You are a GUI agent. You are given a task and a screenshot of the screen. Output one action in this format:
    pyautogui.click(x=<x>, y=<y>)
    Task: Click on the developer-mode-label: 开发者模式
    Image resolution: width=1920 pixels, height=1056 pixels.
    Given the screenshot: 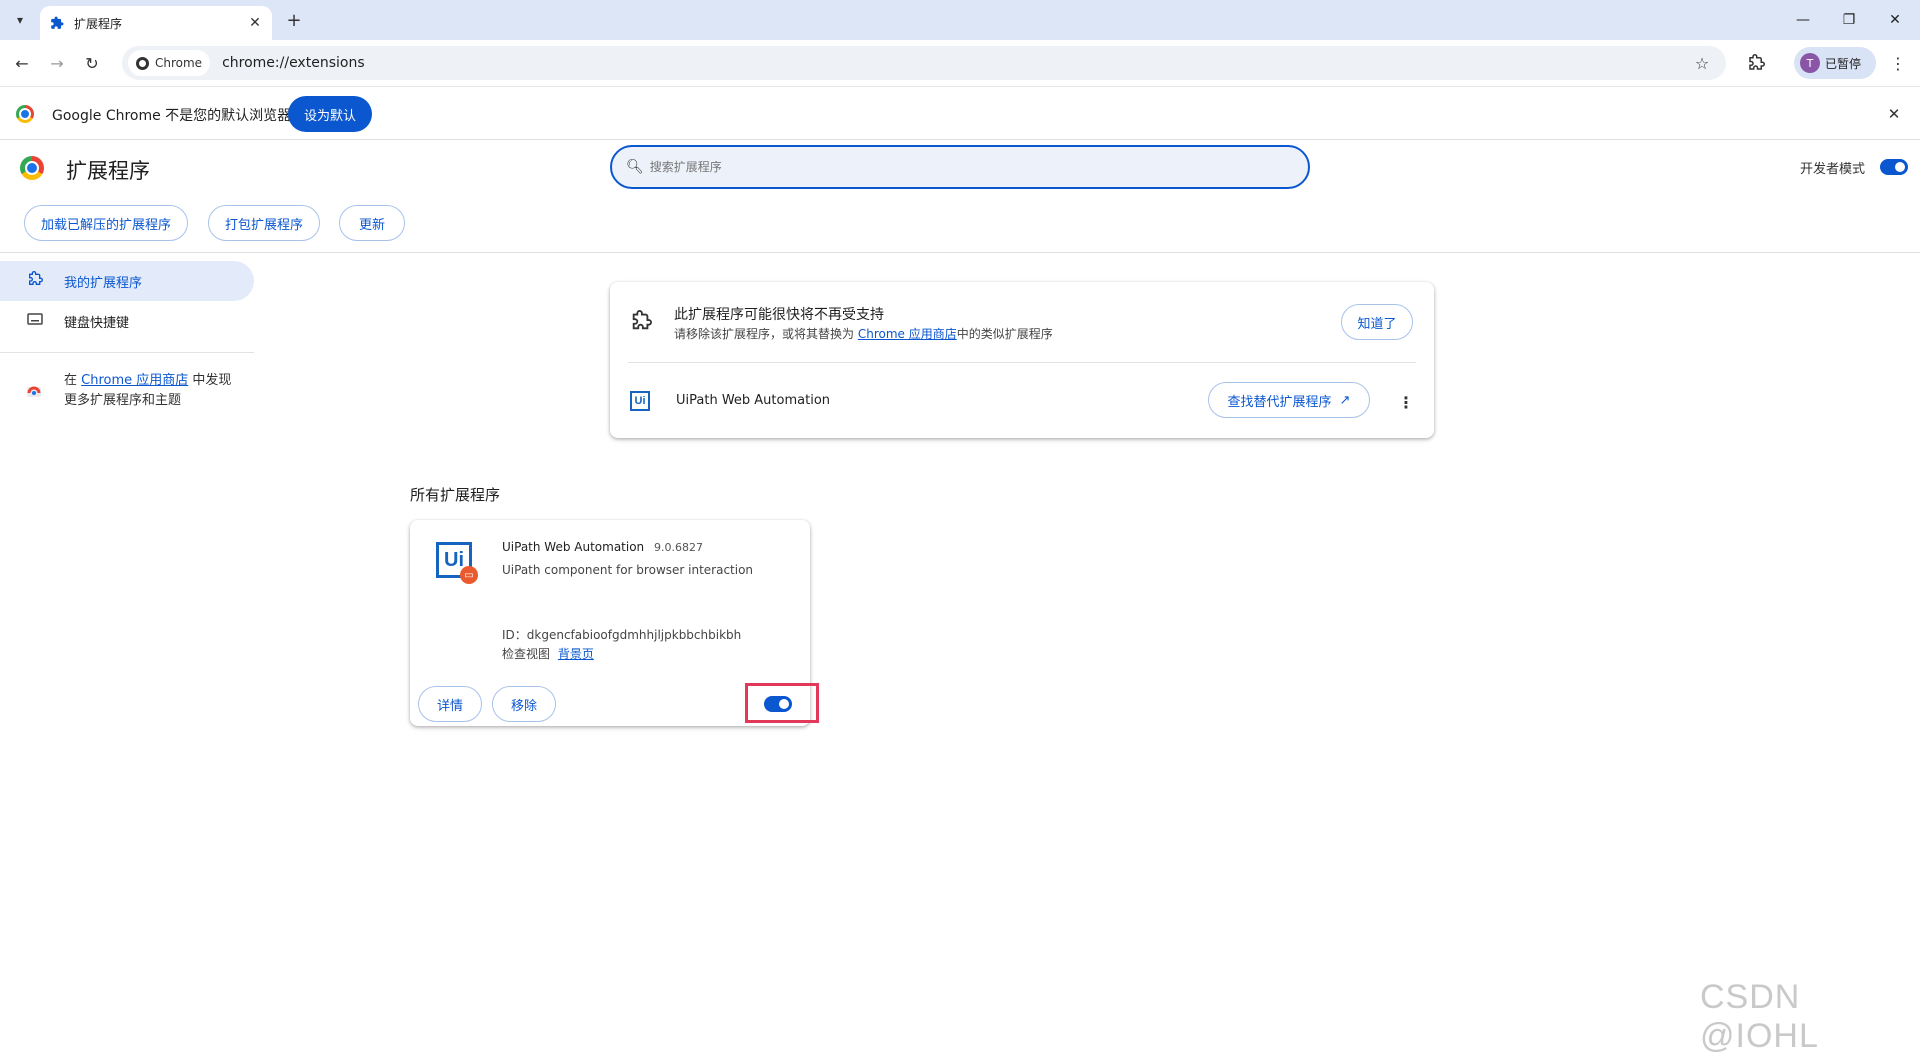 What is the action you would take?
    pyautogui.click(x=1833, y=169)
    